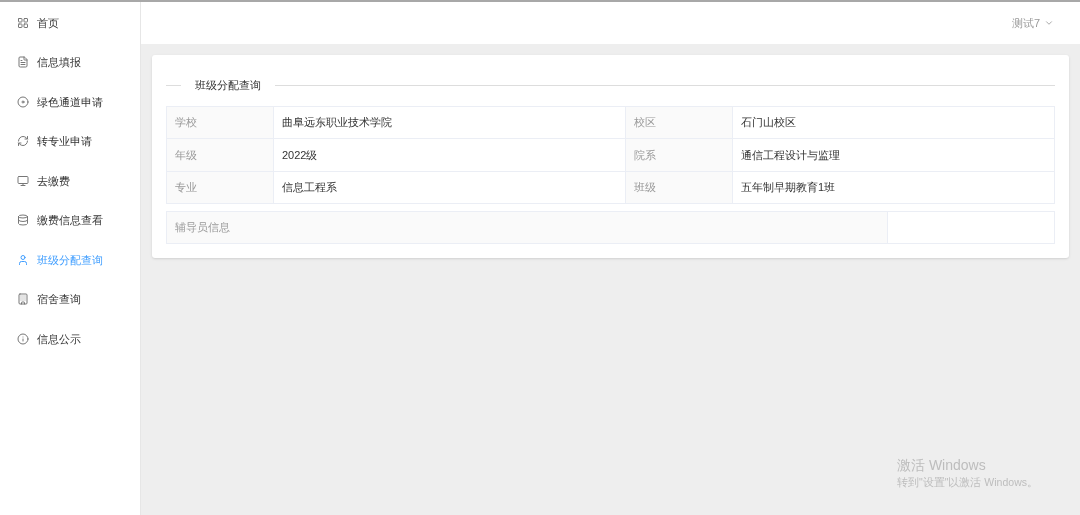 The width and height of the screenshot is (1080, 515). Describe the element at coordinates (893, 154) in the screenshot. I see `value-cell: 通信工程设计与监理` at that location.